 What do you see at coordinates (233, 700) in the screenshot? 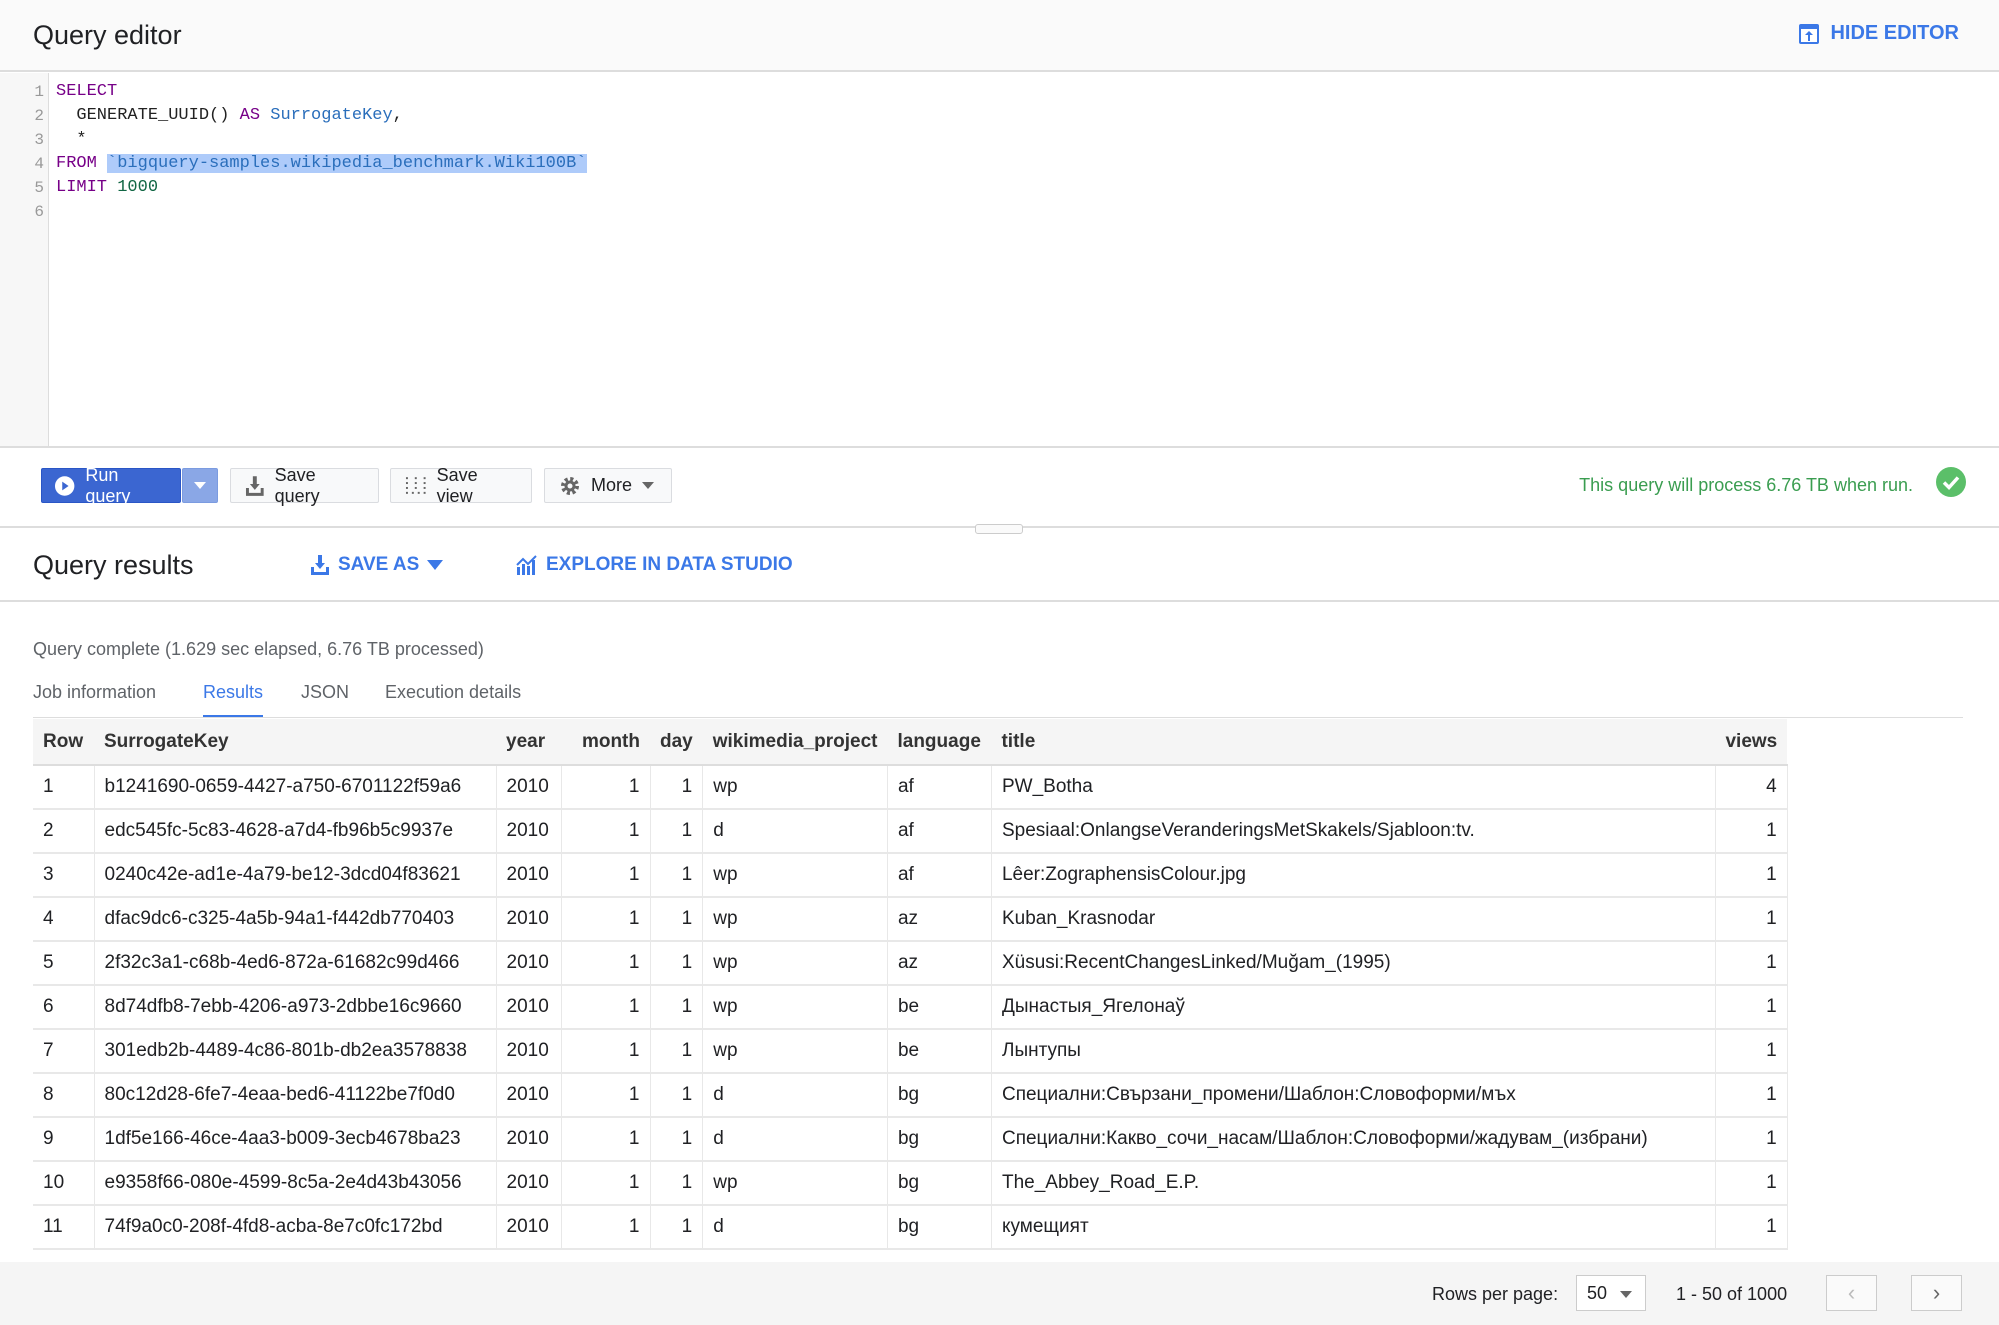
I see `tab-results: Results` at bounding box center [233, 700].